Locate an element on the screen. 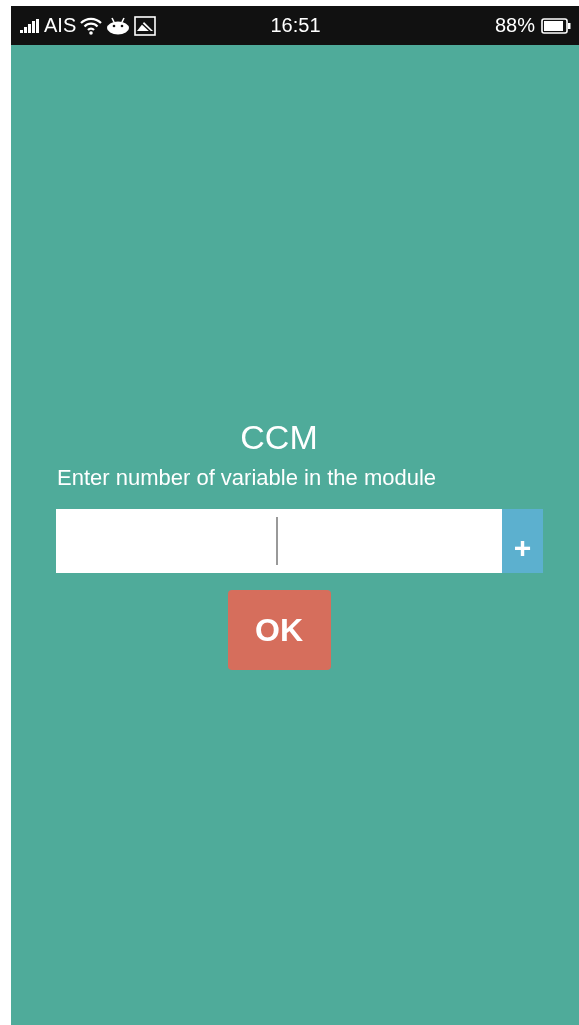  carrier-name: AIS is located at coordinates (60, 25).